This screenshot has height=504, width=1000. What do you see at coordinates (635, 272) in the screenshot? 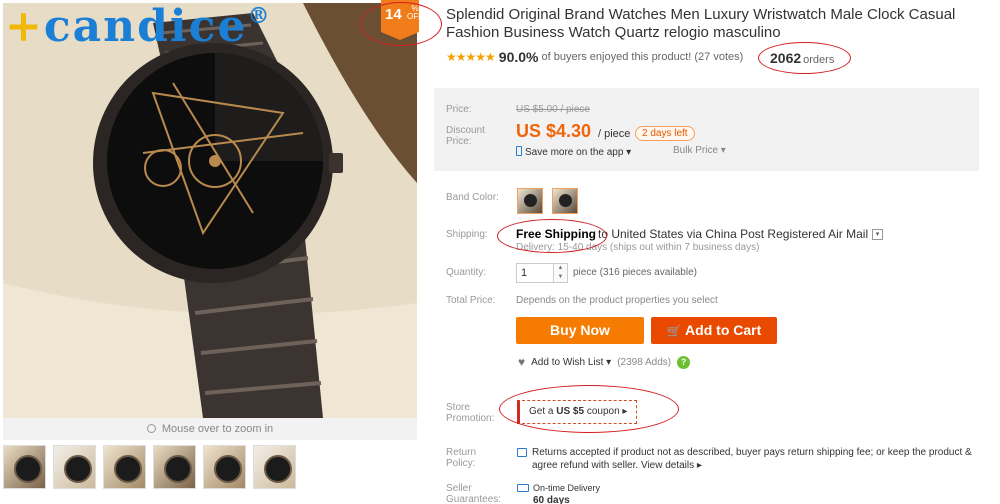
I see `quantity-available: piece (316 pieces available)` at bounding box center [635, 272].